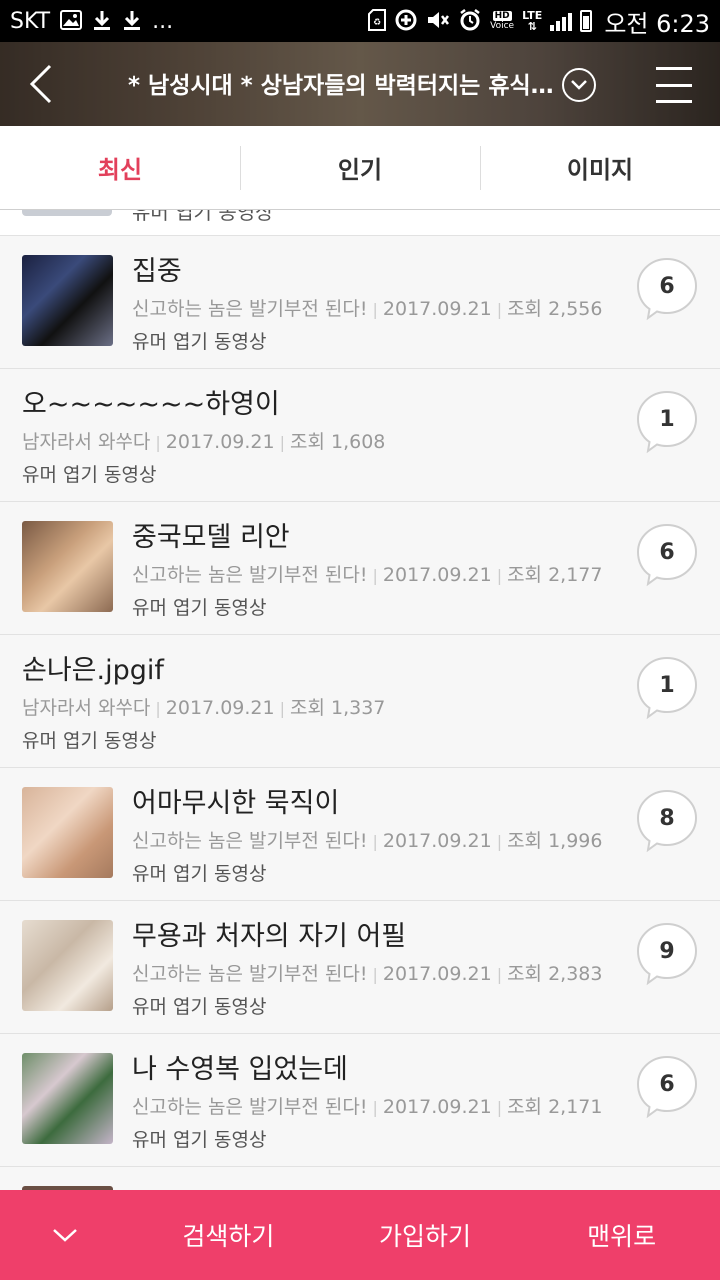 This screenshot has height=1280, width=720. What do you see at coordinates (86, 708) in the screenshot?
I see `post-author: 남자라서 와쑤다` at bounding box center [86, 708].